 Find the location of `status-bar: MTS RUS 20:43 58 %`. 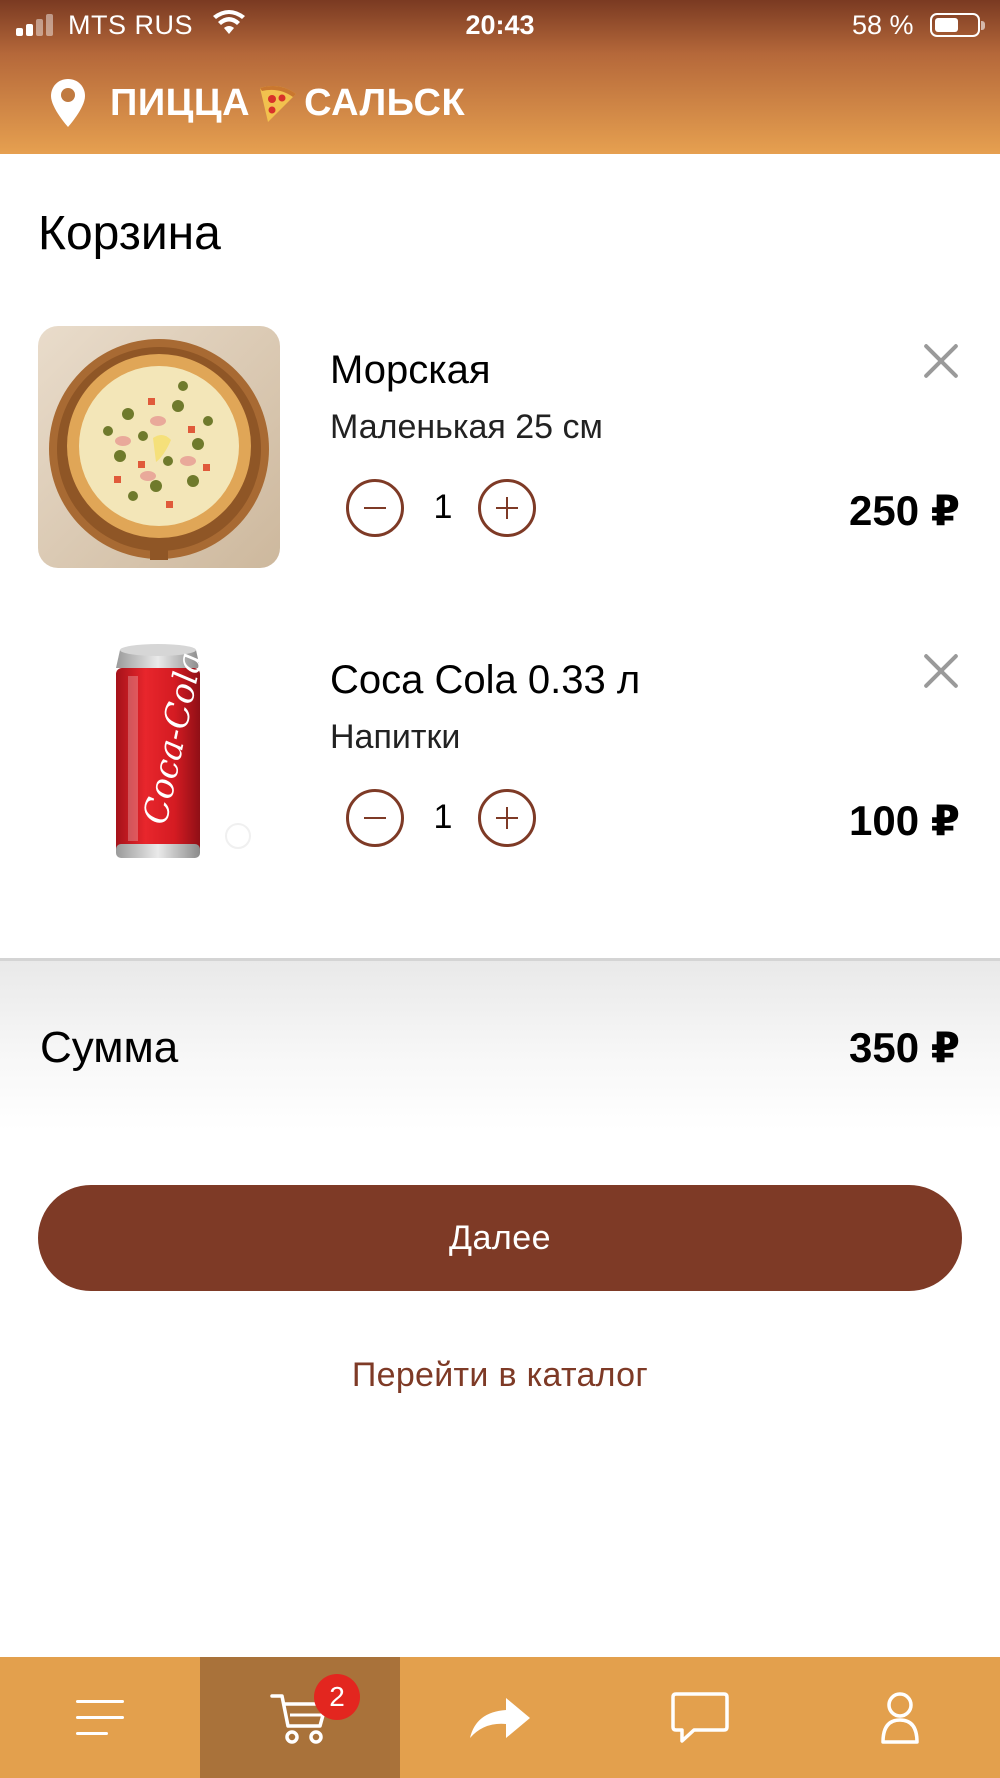

status-bar: MTS RUS 20:43 58 % is located at coordinates (500, 25).